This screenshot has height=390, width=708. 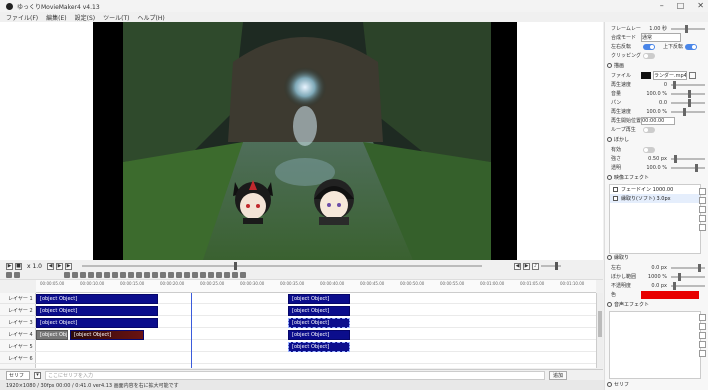 What do you see at coordinates (18, 346) in the screenshot?
I see `track-header: レイヤー 5` at bounding box center [18, 346].